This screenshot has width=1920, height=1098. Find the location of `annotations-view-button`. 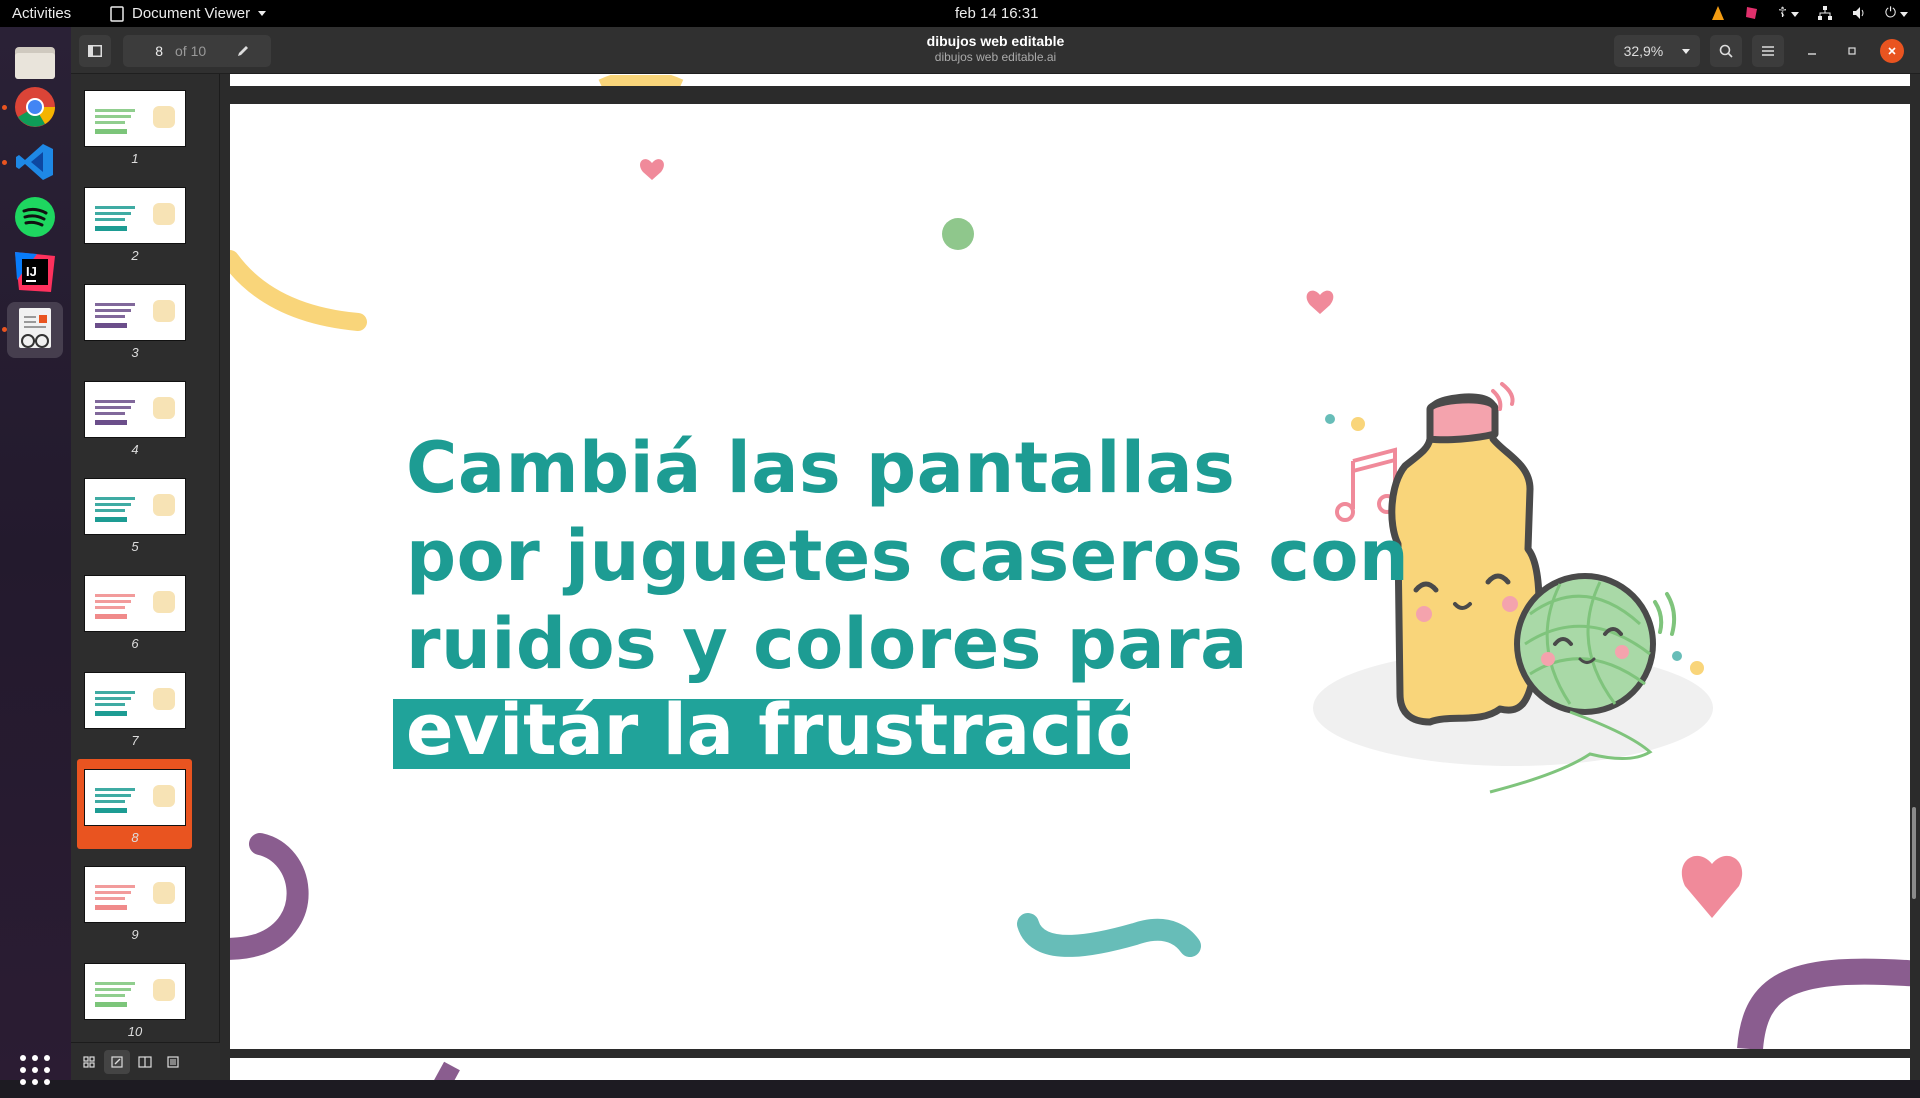

annotations-view-button is located at coordinates (117, 1062).